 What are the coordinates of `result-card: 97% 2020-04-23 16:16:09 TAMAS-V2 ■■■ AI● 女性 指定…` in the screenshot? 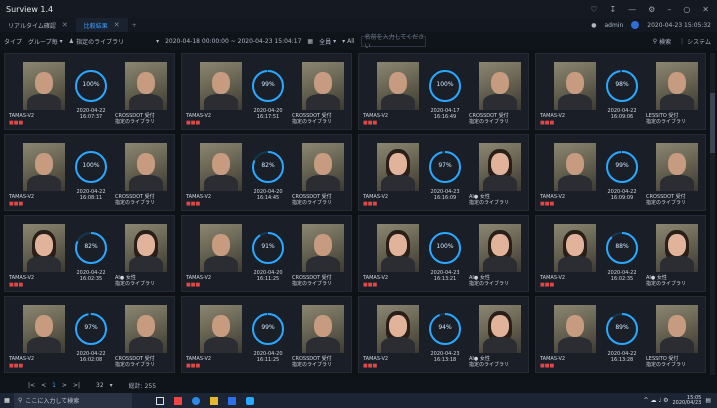 It's located at (443, 172).